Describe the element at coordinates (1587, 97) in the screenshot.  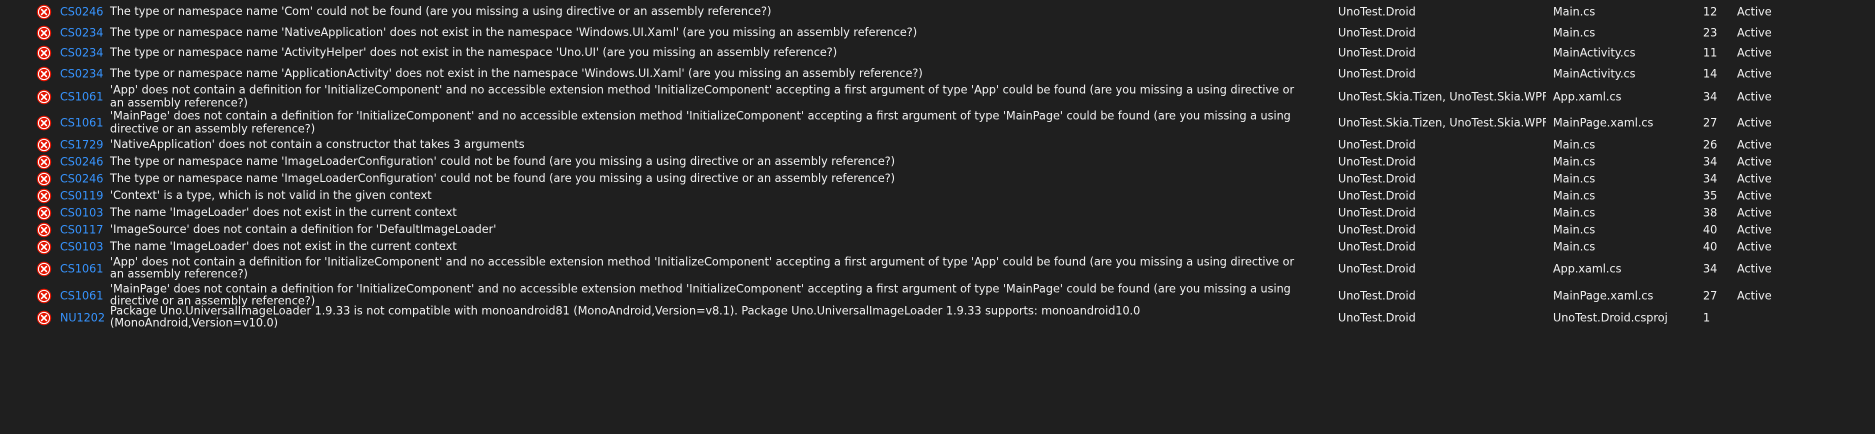
I see `error-file: App.xaml.cs` at that location.